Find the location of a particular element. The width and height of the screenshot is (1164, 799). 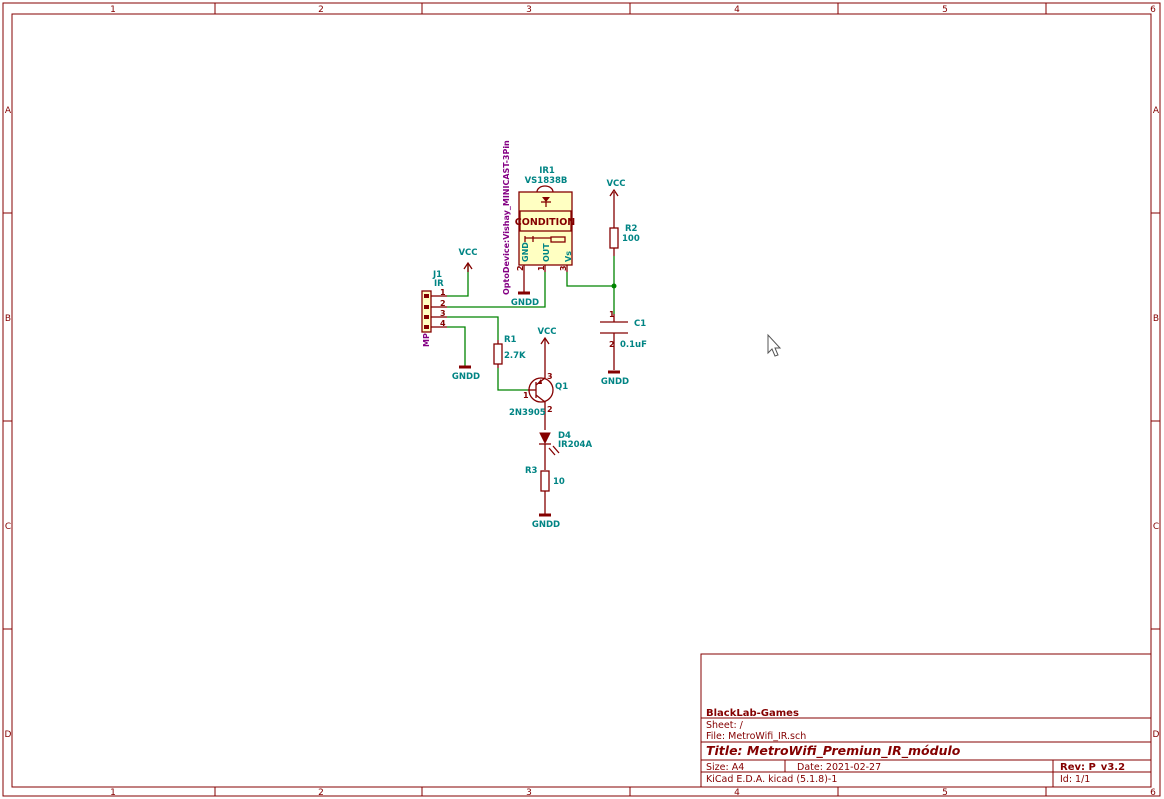

r2-value: 100 is located at coordinates (631, 239).